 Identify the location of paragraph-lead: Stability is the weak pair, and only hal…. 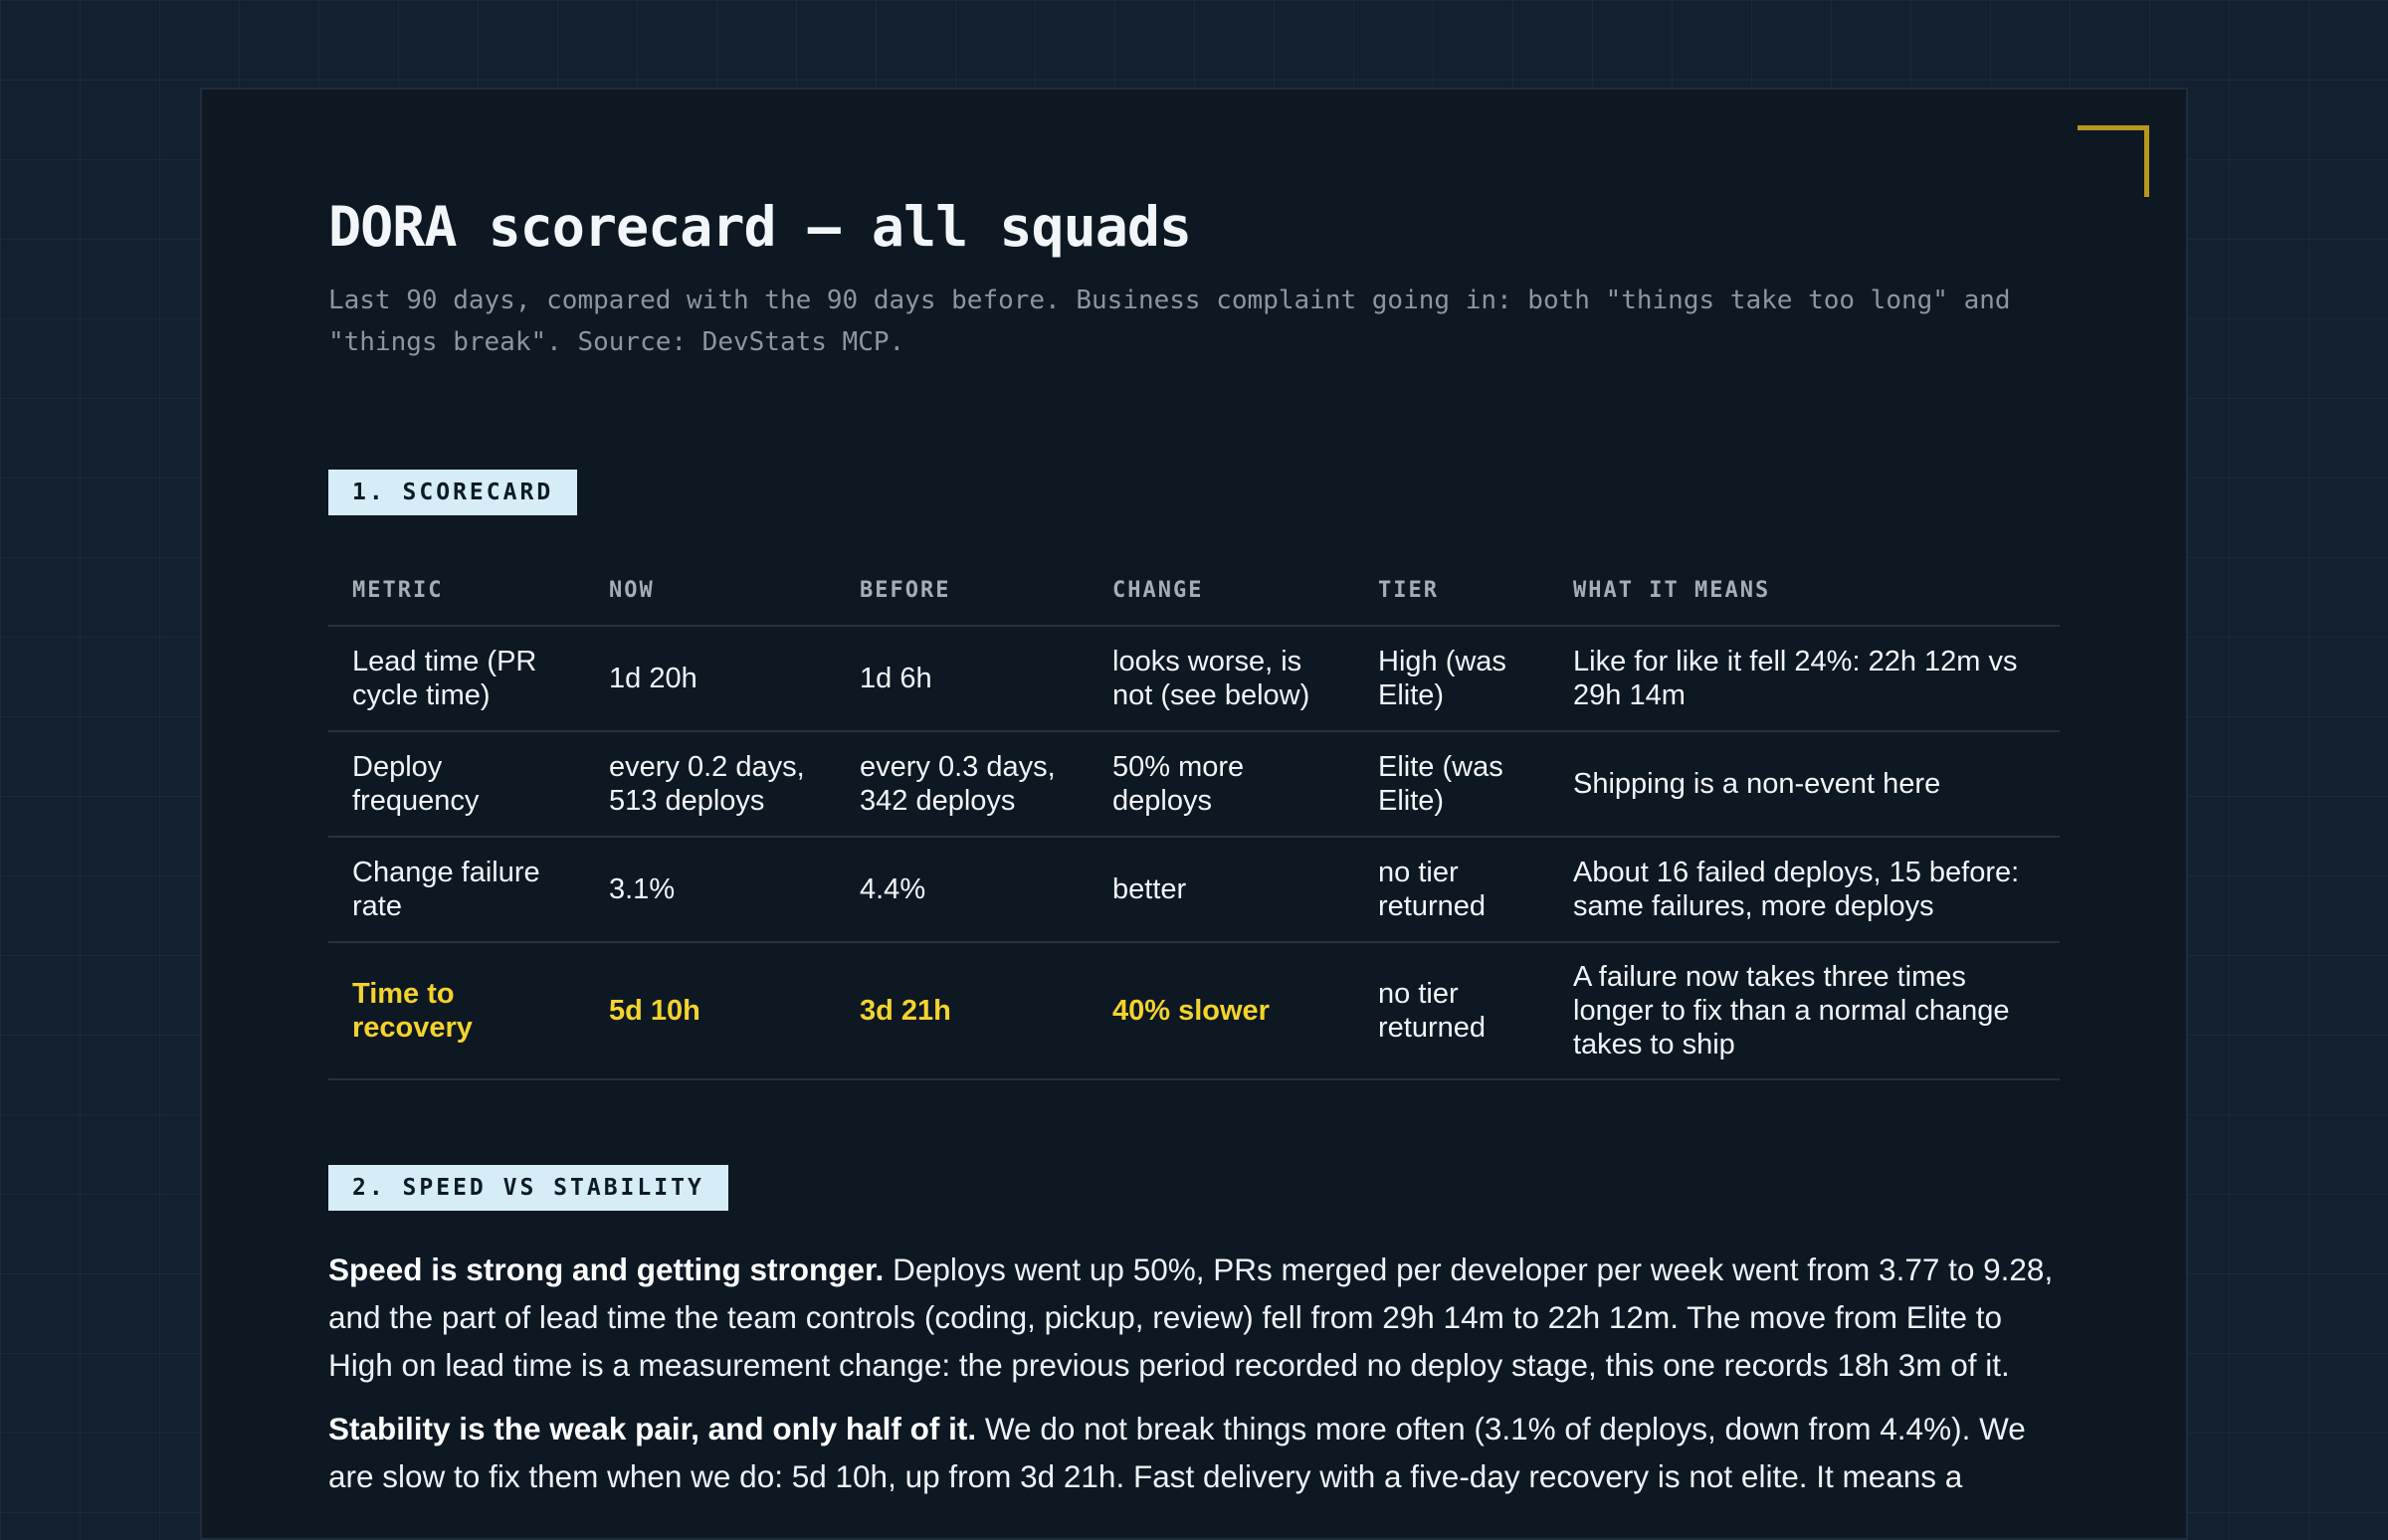
(652, 1428).